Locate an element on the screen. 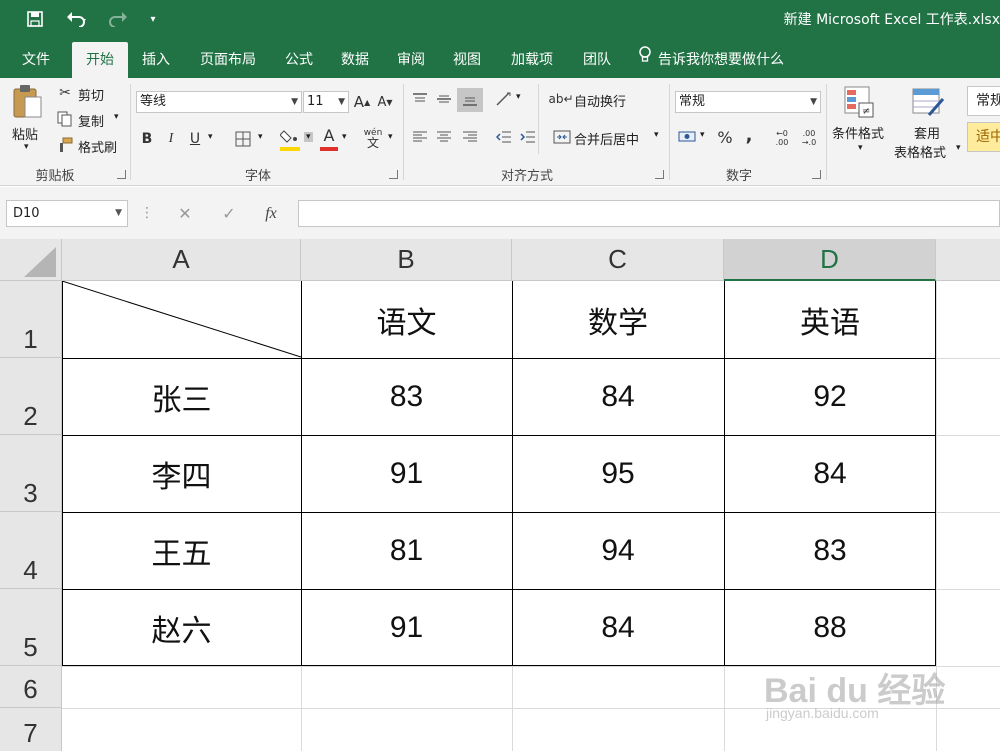 This screenshot has height=751, width=1000. redo-icon is located at coordinates (119, 19).